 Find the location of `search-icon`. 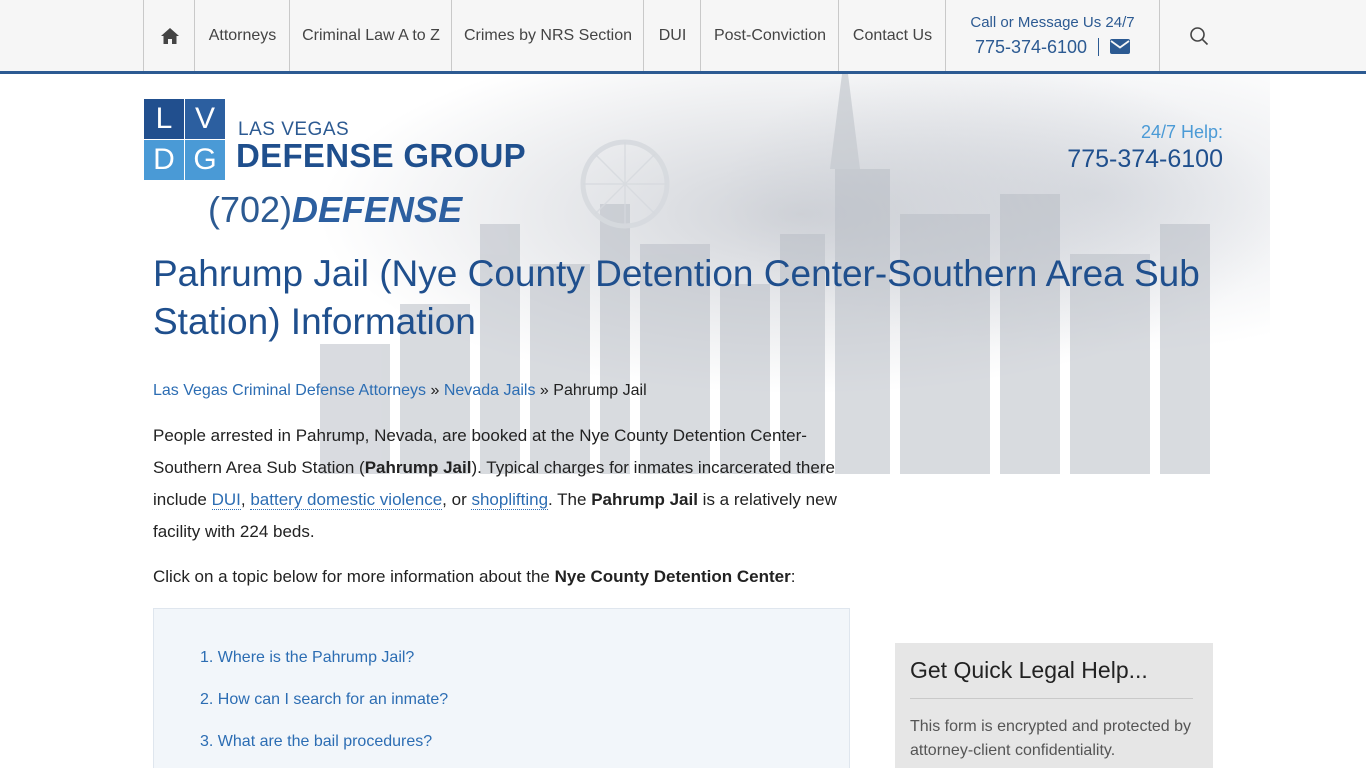

search-icon is located at coordinates (1199, 35).